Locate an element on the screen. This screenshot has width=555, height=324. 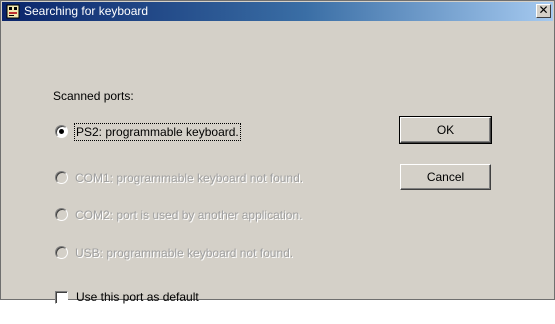
radio-ps2 is located at coordinates (61, 131).